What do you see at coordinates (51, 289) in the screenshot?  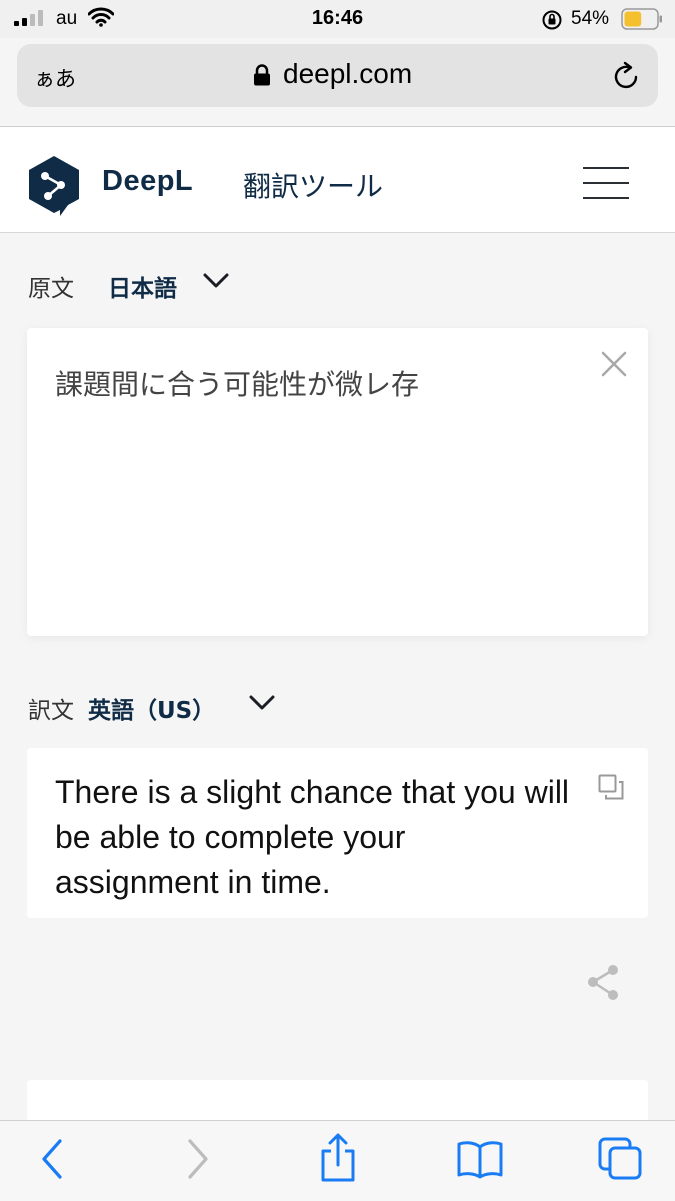 I see `source-label: 原文` at bounding box center [51, 289].